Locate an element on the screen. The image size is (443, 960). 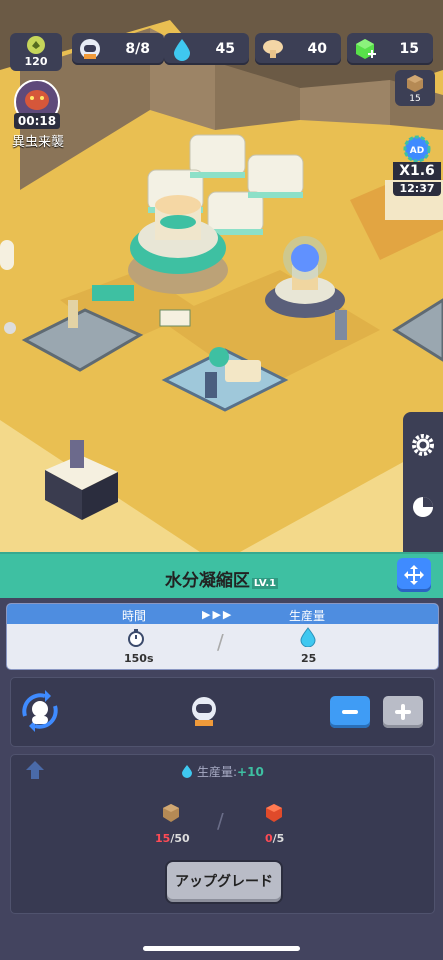
crate-button: 15 is located at coordinates (415, 88).